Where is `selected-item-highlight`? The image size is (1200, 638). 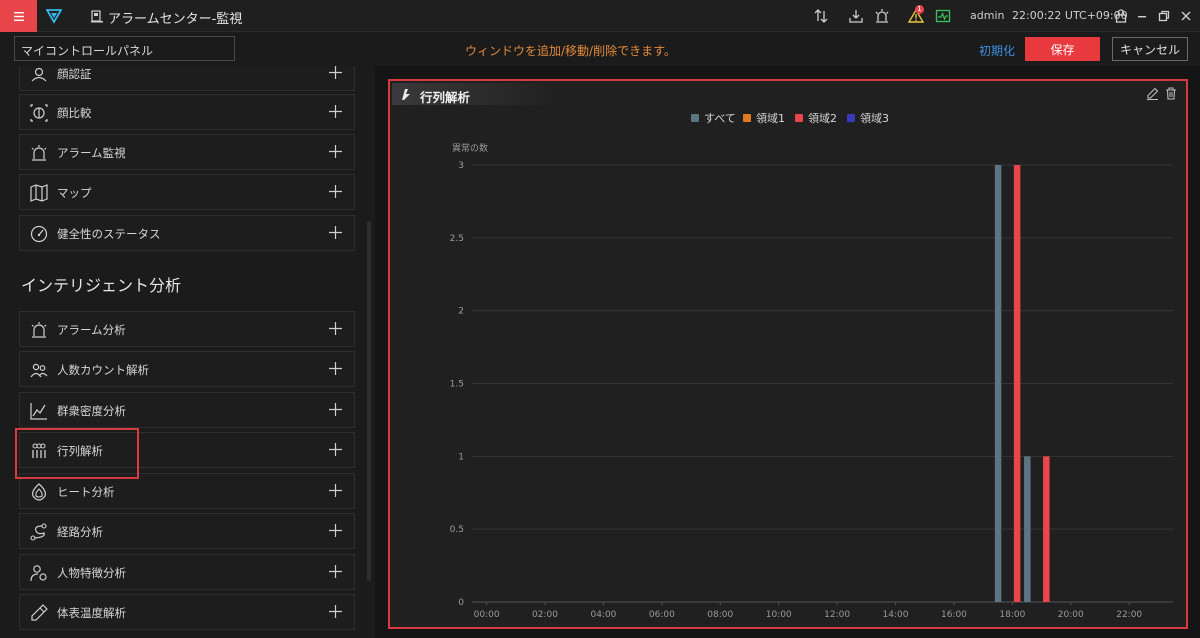
selected-item-highlight is located at coordinates (77, 453).